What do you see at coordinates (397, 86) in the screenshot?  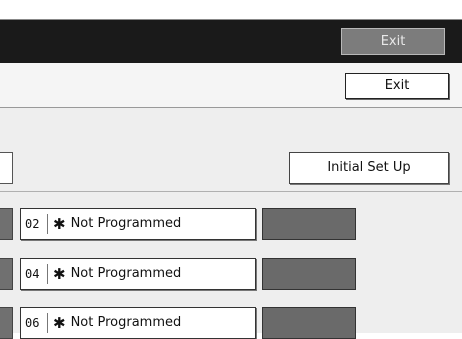 I see `exit-button: Exit` at bounding box center [397, 86].